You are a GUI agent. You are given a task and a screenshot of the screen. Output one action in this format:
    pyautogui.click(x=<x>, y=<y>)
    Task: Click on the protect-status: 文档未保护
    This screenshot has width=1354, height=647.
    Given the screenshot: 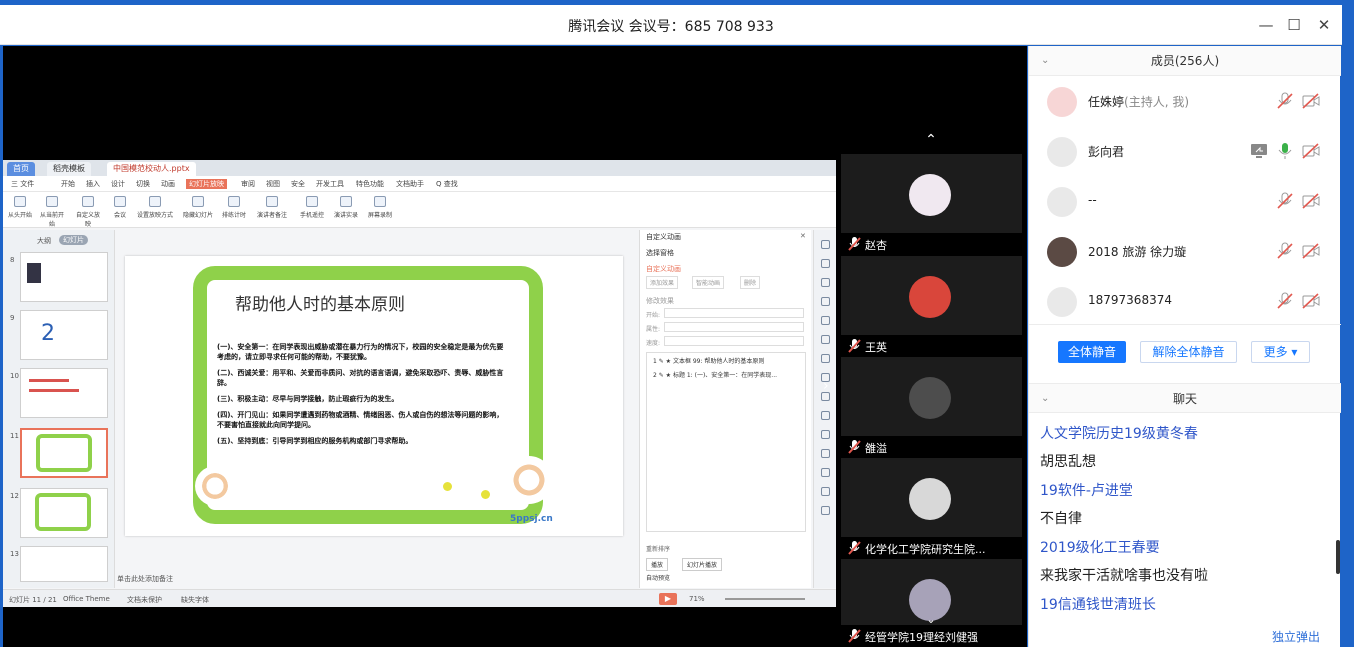 What is the action you would take?
    pyautogui.click(x=144, y=600)
    